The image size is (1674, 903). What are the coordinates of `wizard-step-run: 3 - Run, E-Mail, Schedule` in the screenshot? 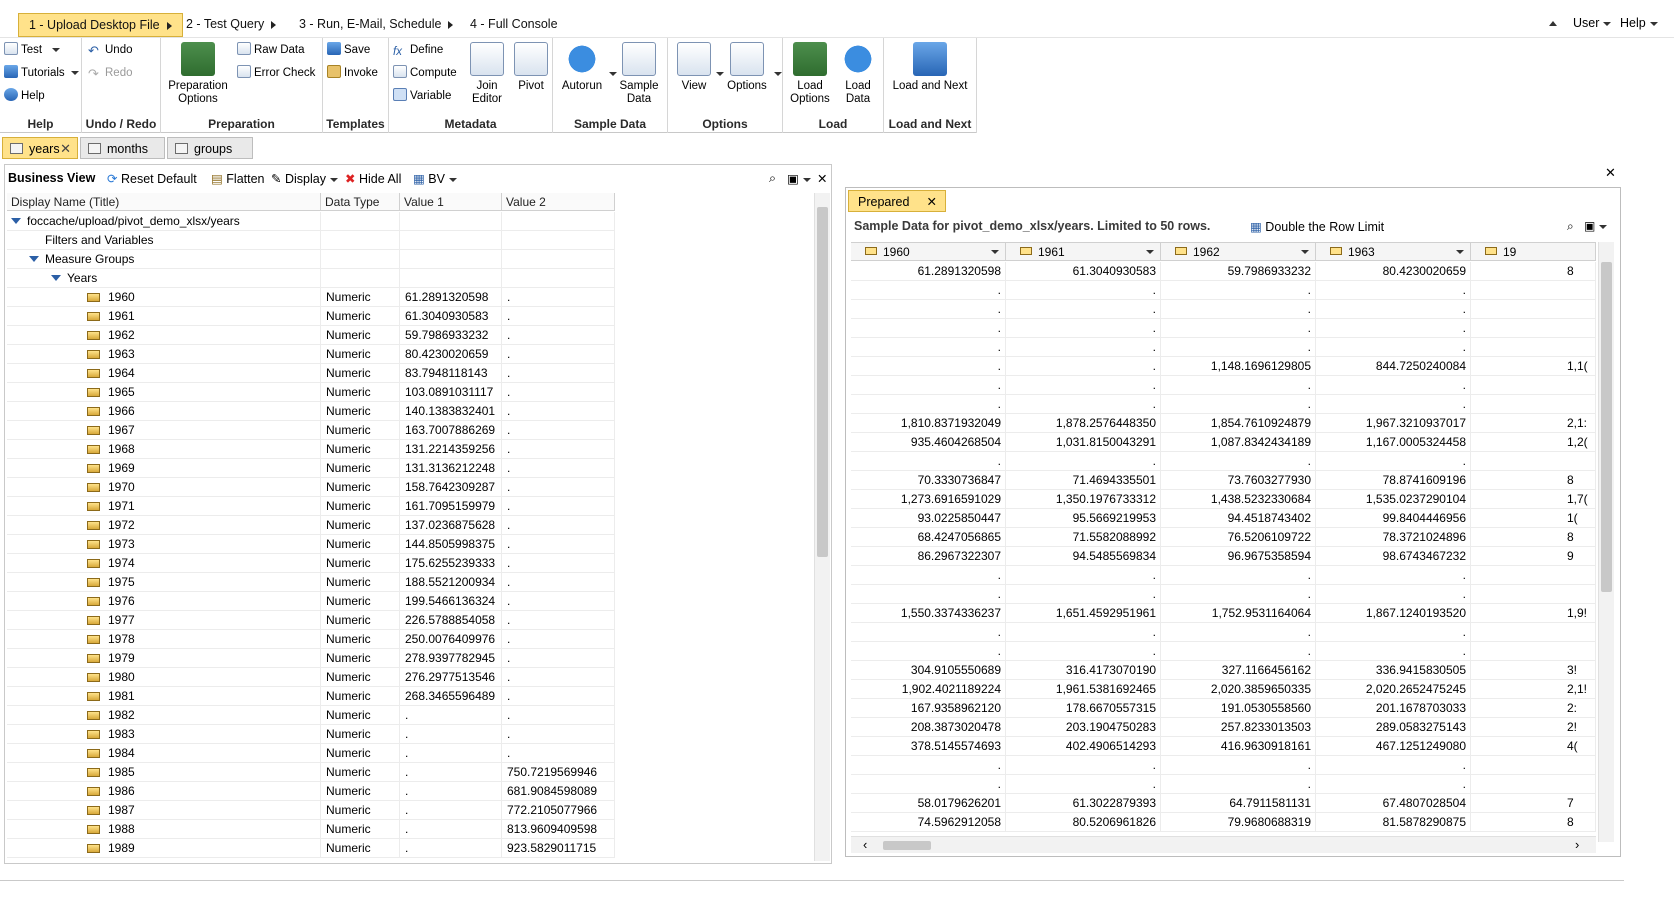 It's located at (376, 25).